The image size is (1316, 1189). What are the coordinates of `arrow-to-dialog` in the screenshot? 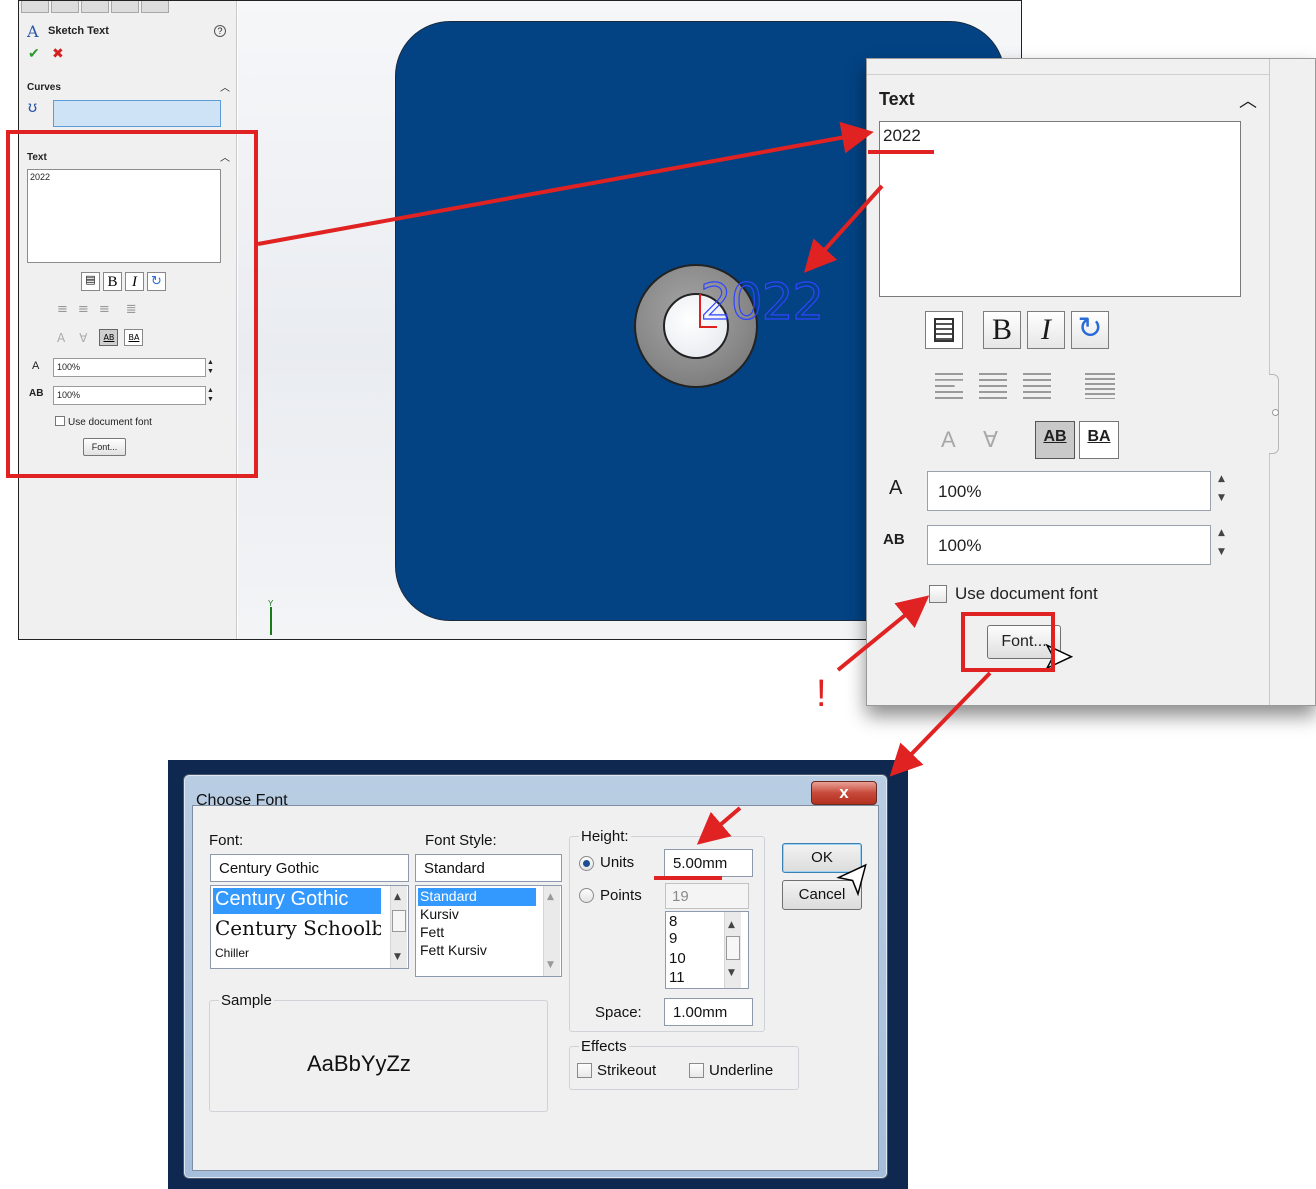 It's located at (940, 724).